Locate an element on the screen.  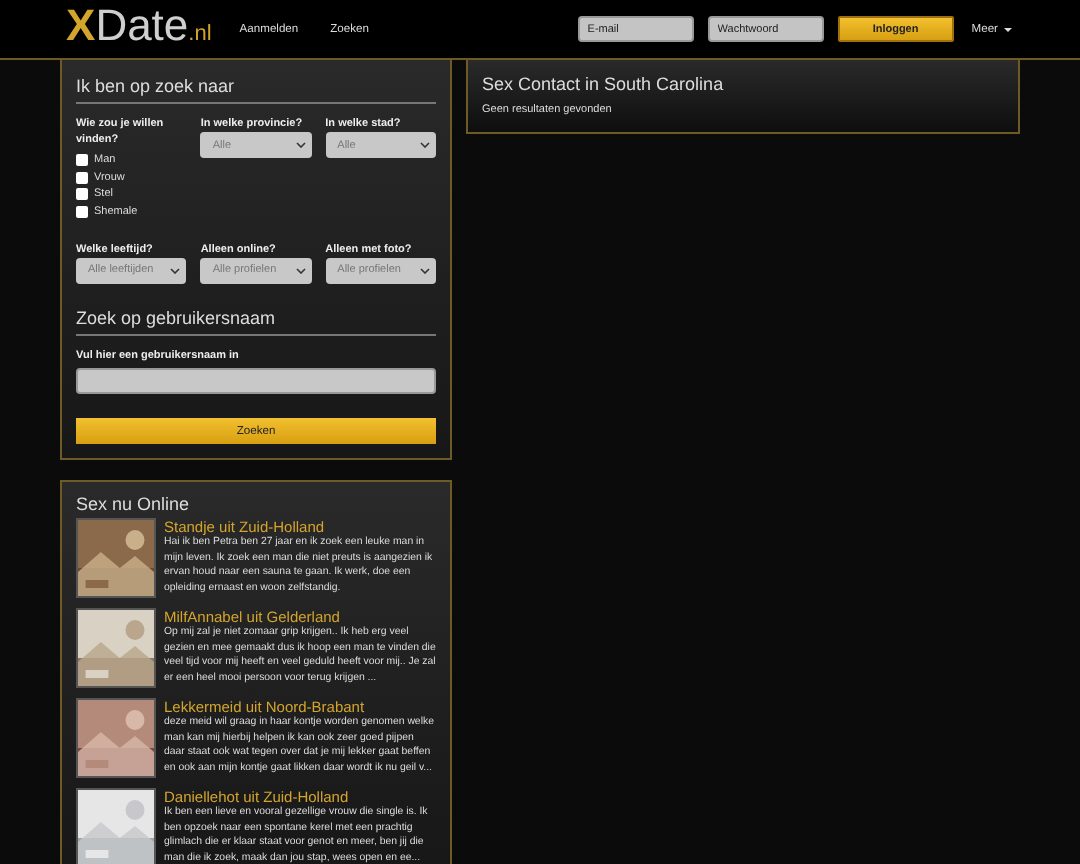
username-field is located at coordinates (256, 380).